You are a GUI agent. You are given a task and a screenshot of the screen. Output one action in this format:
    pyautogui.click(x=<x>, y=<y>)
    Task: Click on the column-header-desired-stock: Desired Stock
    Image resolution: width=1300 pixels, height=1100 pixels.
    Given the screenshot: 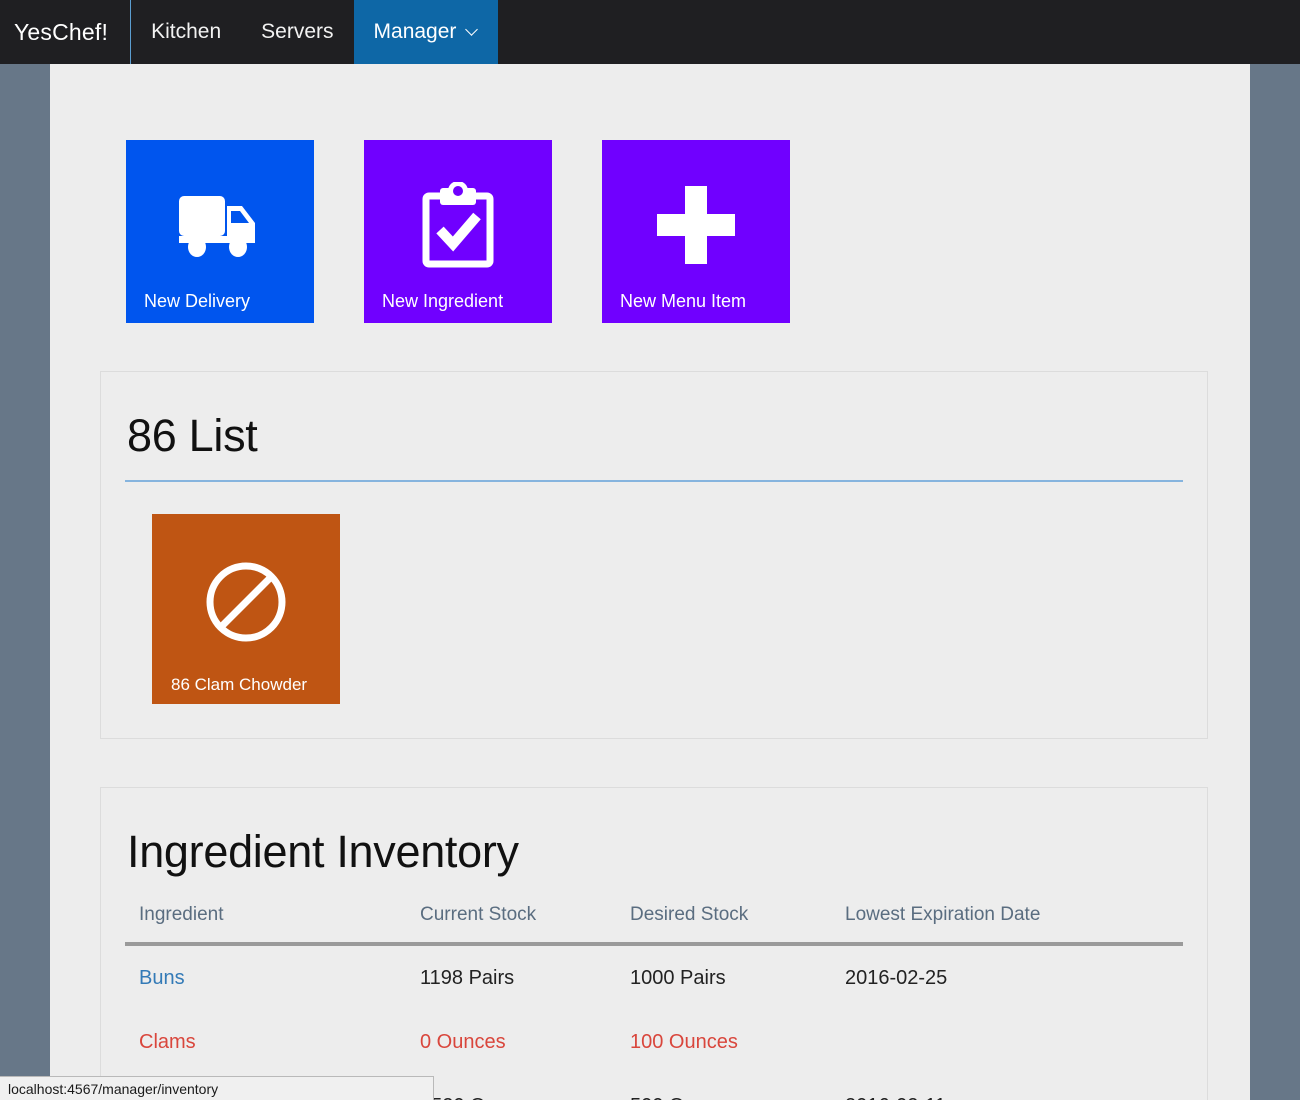 What is the action you would take?
    pyautogui.click(x=737, y=925)
    